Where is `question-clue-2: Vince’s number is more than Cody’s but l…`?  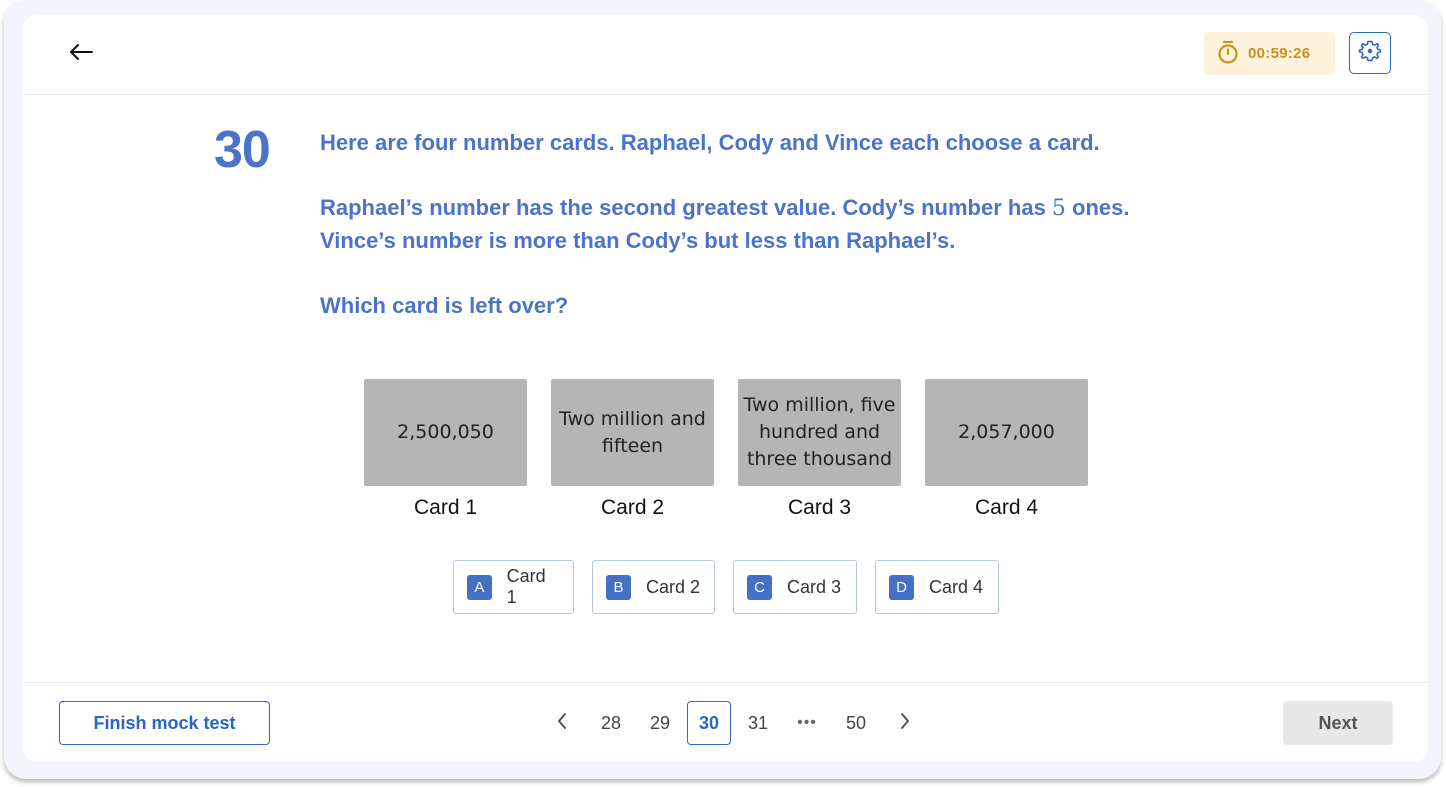 question-clue-2: Vince’s number is more than Cody’s but l… is located at coordinates (638, 240).